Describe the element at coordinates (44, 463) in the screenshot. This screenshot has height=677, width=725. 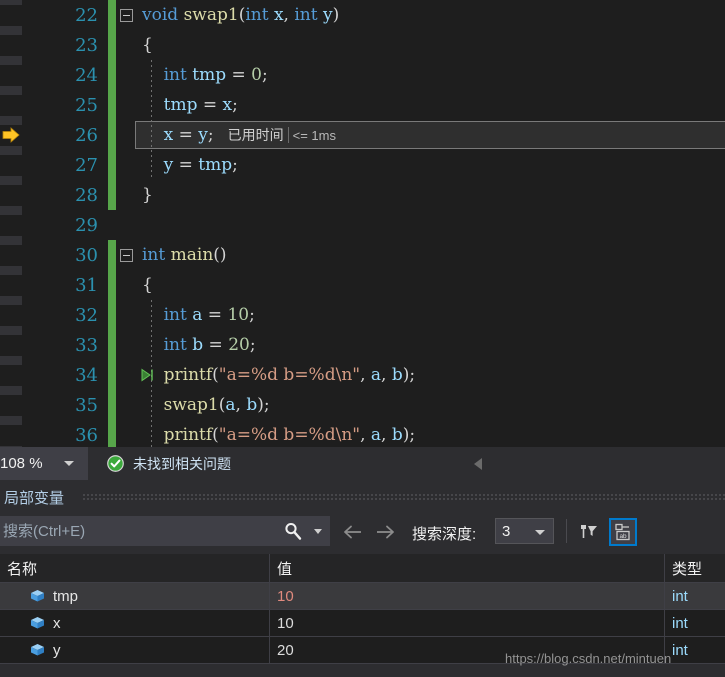
I see `zoom-level-selector: 108 %` at that location.